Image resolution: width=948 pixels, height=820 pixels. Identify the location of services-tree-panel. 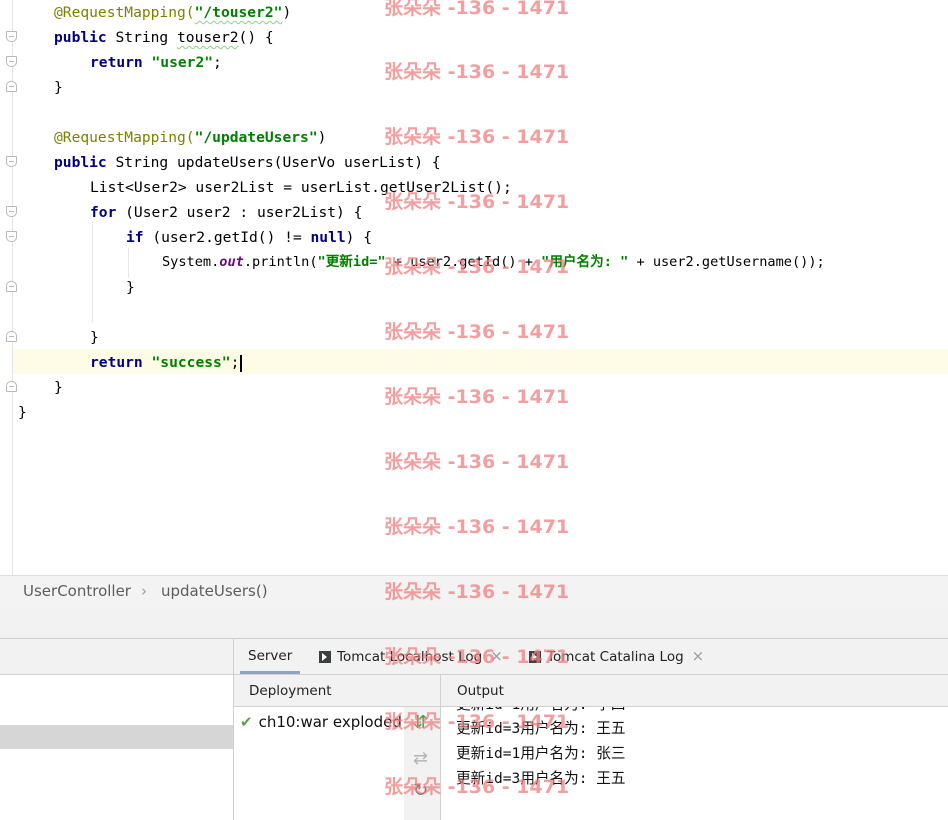
(117, 729).